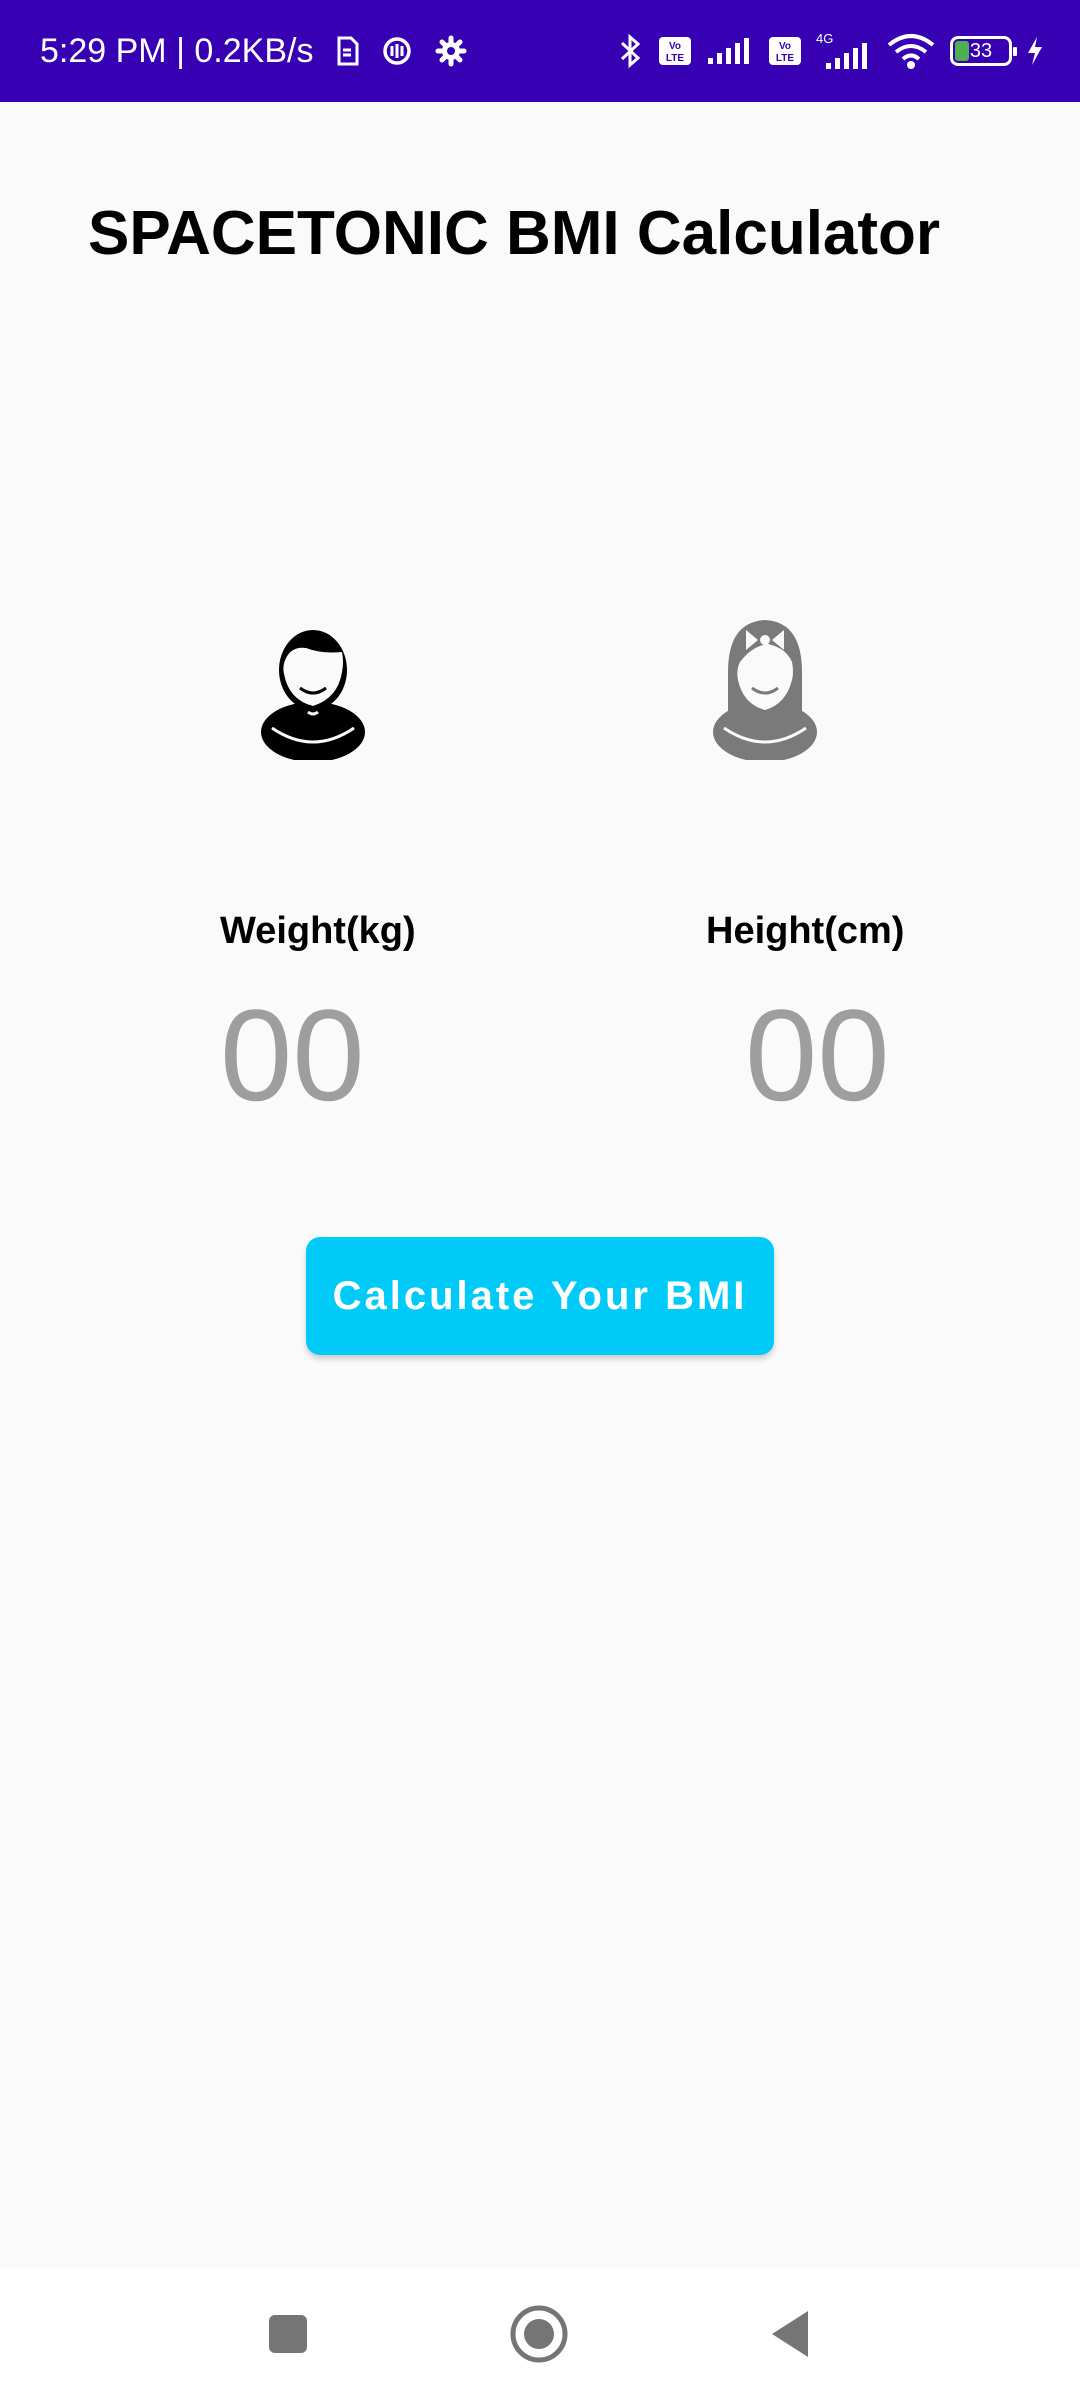 The height and width of the screenshot is (2400, 1080). What do you see at coordinates (313, 681) in the screenshot?
I see `male-avatar-icon` at bounding box center [313, 681].